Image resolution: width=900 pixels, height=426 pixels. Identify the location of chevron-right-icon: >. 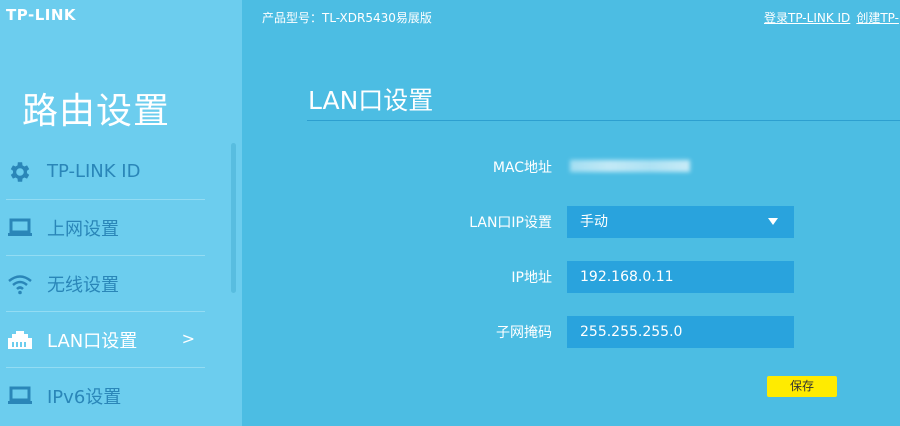
(188, 338).